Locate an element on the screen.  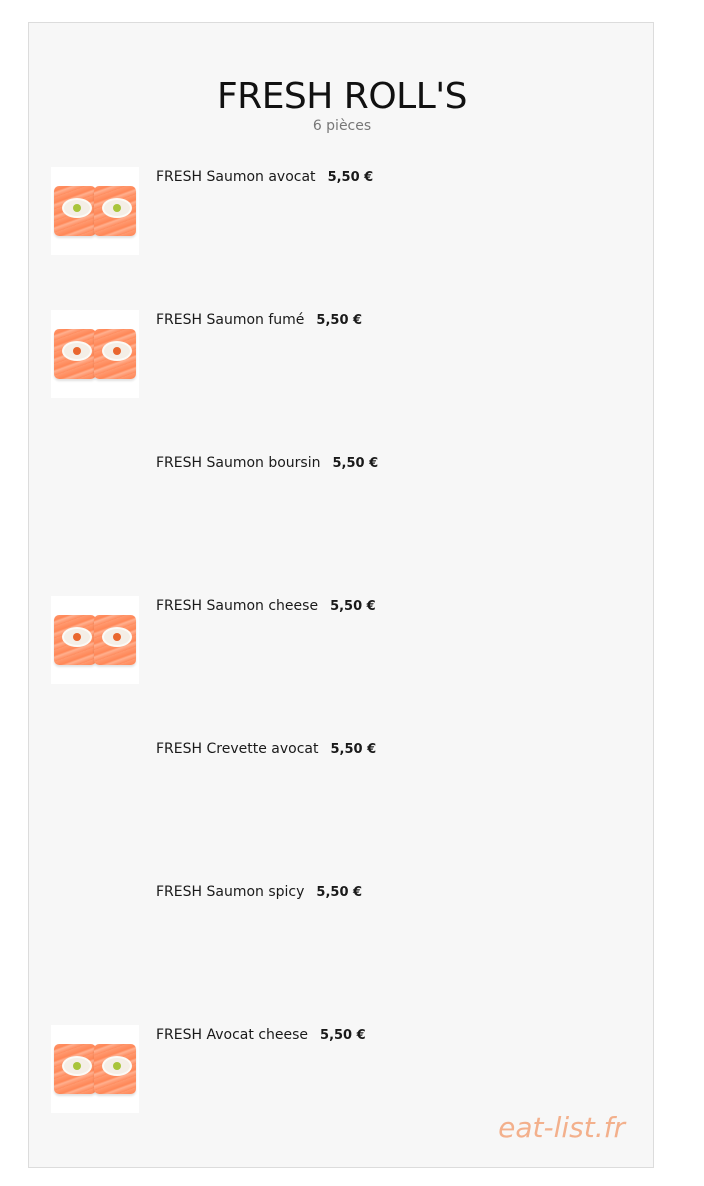
menu-item: FRESH Saumon avocat 5,50 € is located at coordinates (342, 217).